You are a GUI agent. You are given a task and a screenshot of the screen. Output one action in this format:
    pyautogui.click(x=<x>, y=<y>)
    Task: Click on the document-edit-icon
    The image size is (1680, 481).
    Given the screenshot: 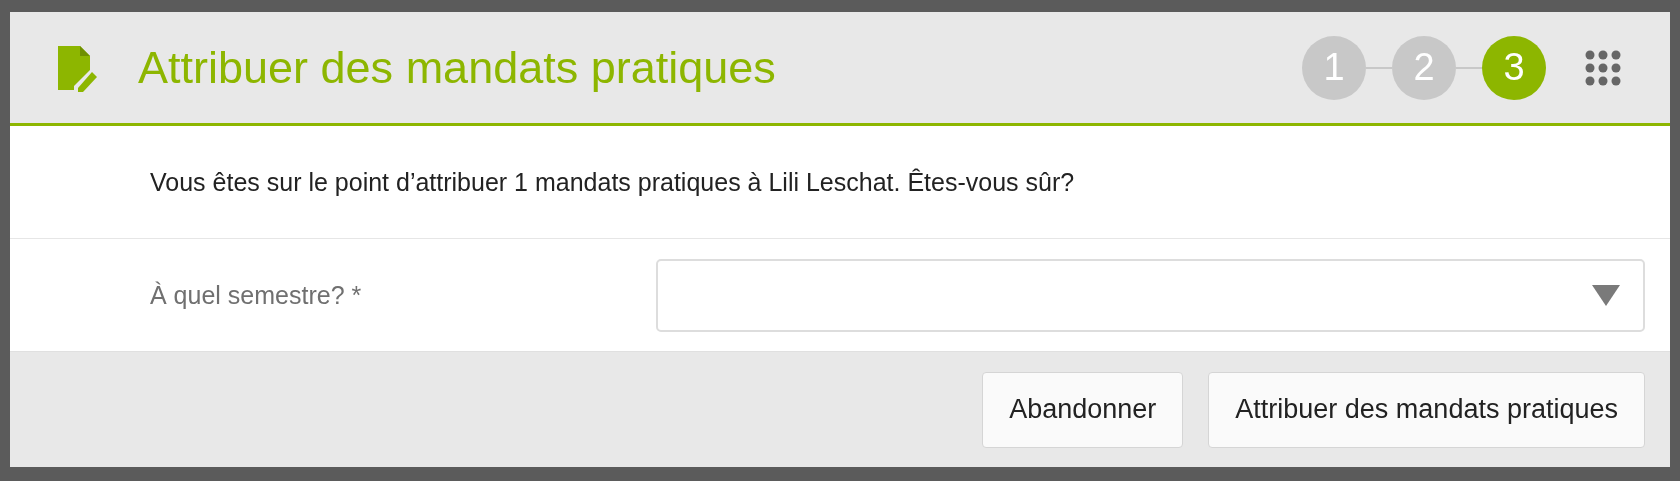 What is the action you would take?
    pyautogui.click(x=77, y=67)
    